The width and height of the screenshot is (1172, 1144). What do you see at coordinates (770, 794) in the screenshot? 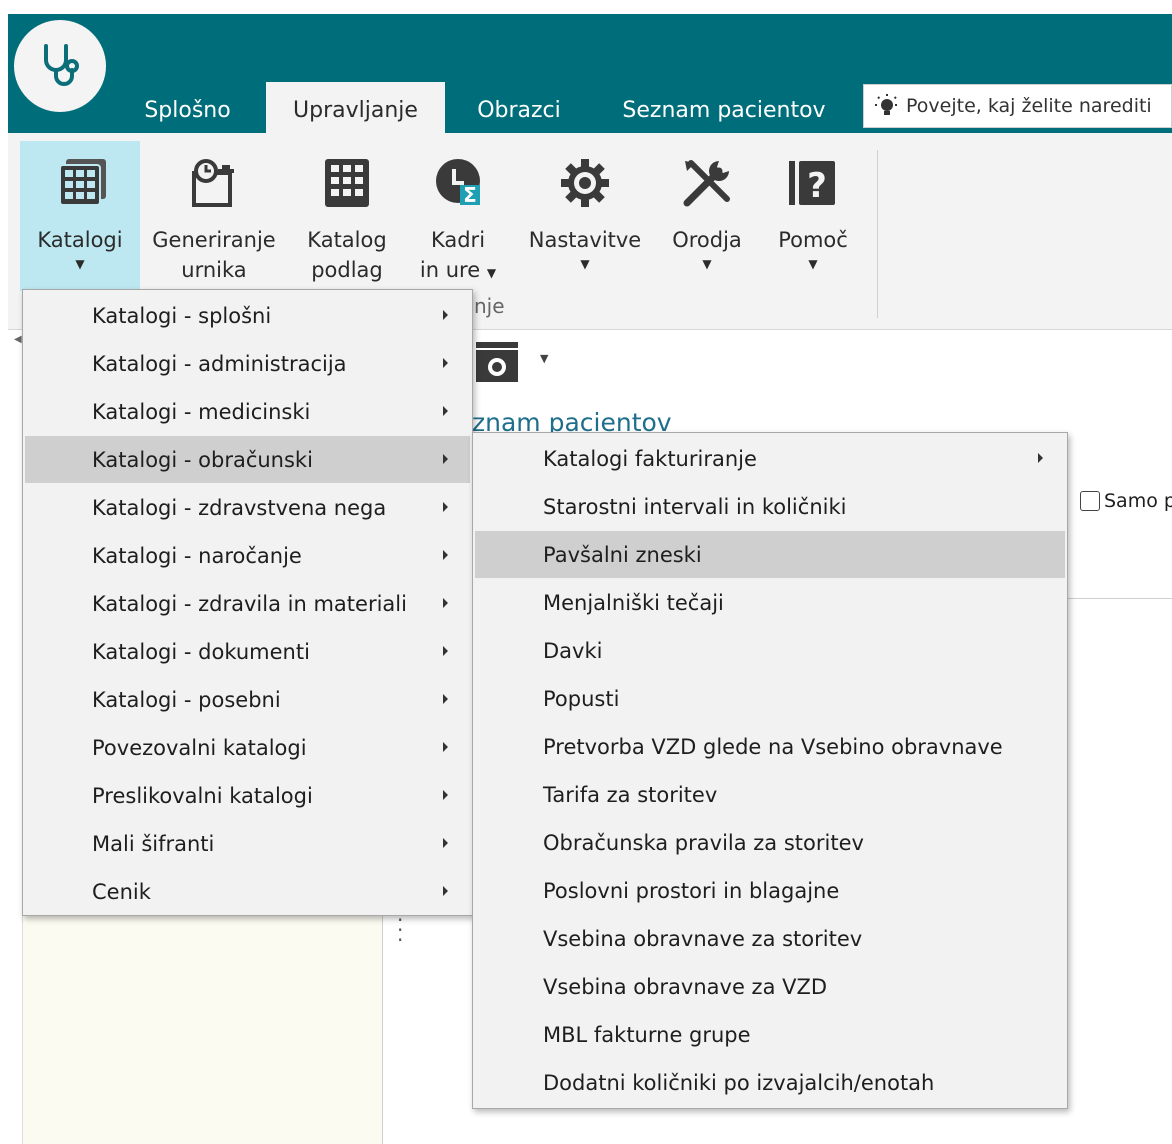
I see `sub-menu-item: Tarifa za storitev` at bounding box center [770, 794].